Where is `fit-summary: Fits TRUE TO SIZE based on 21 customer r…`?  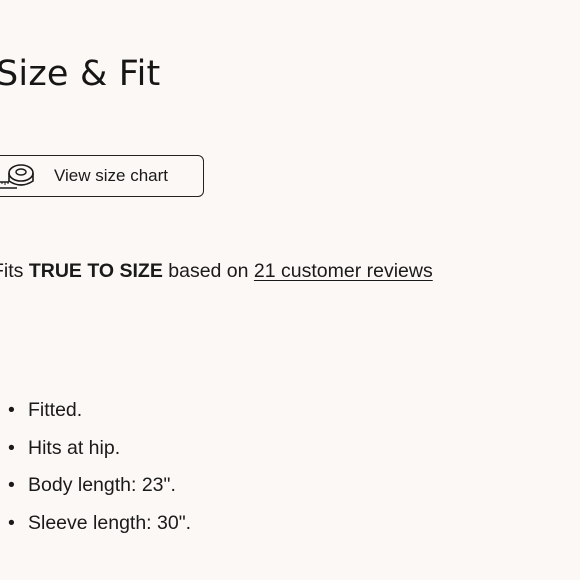 fit-summary: Fits TRUE TO SIZE based on 21 customer r… is located at coordinates (216, 271).